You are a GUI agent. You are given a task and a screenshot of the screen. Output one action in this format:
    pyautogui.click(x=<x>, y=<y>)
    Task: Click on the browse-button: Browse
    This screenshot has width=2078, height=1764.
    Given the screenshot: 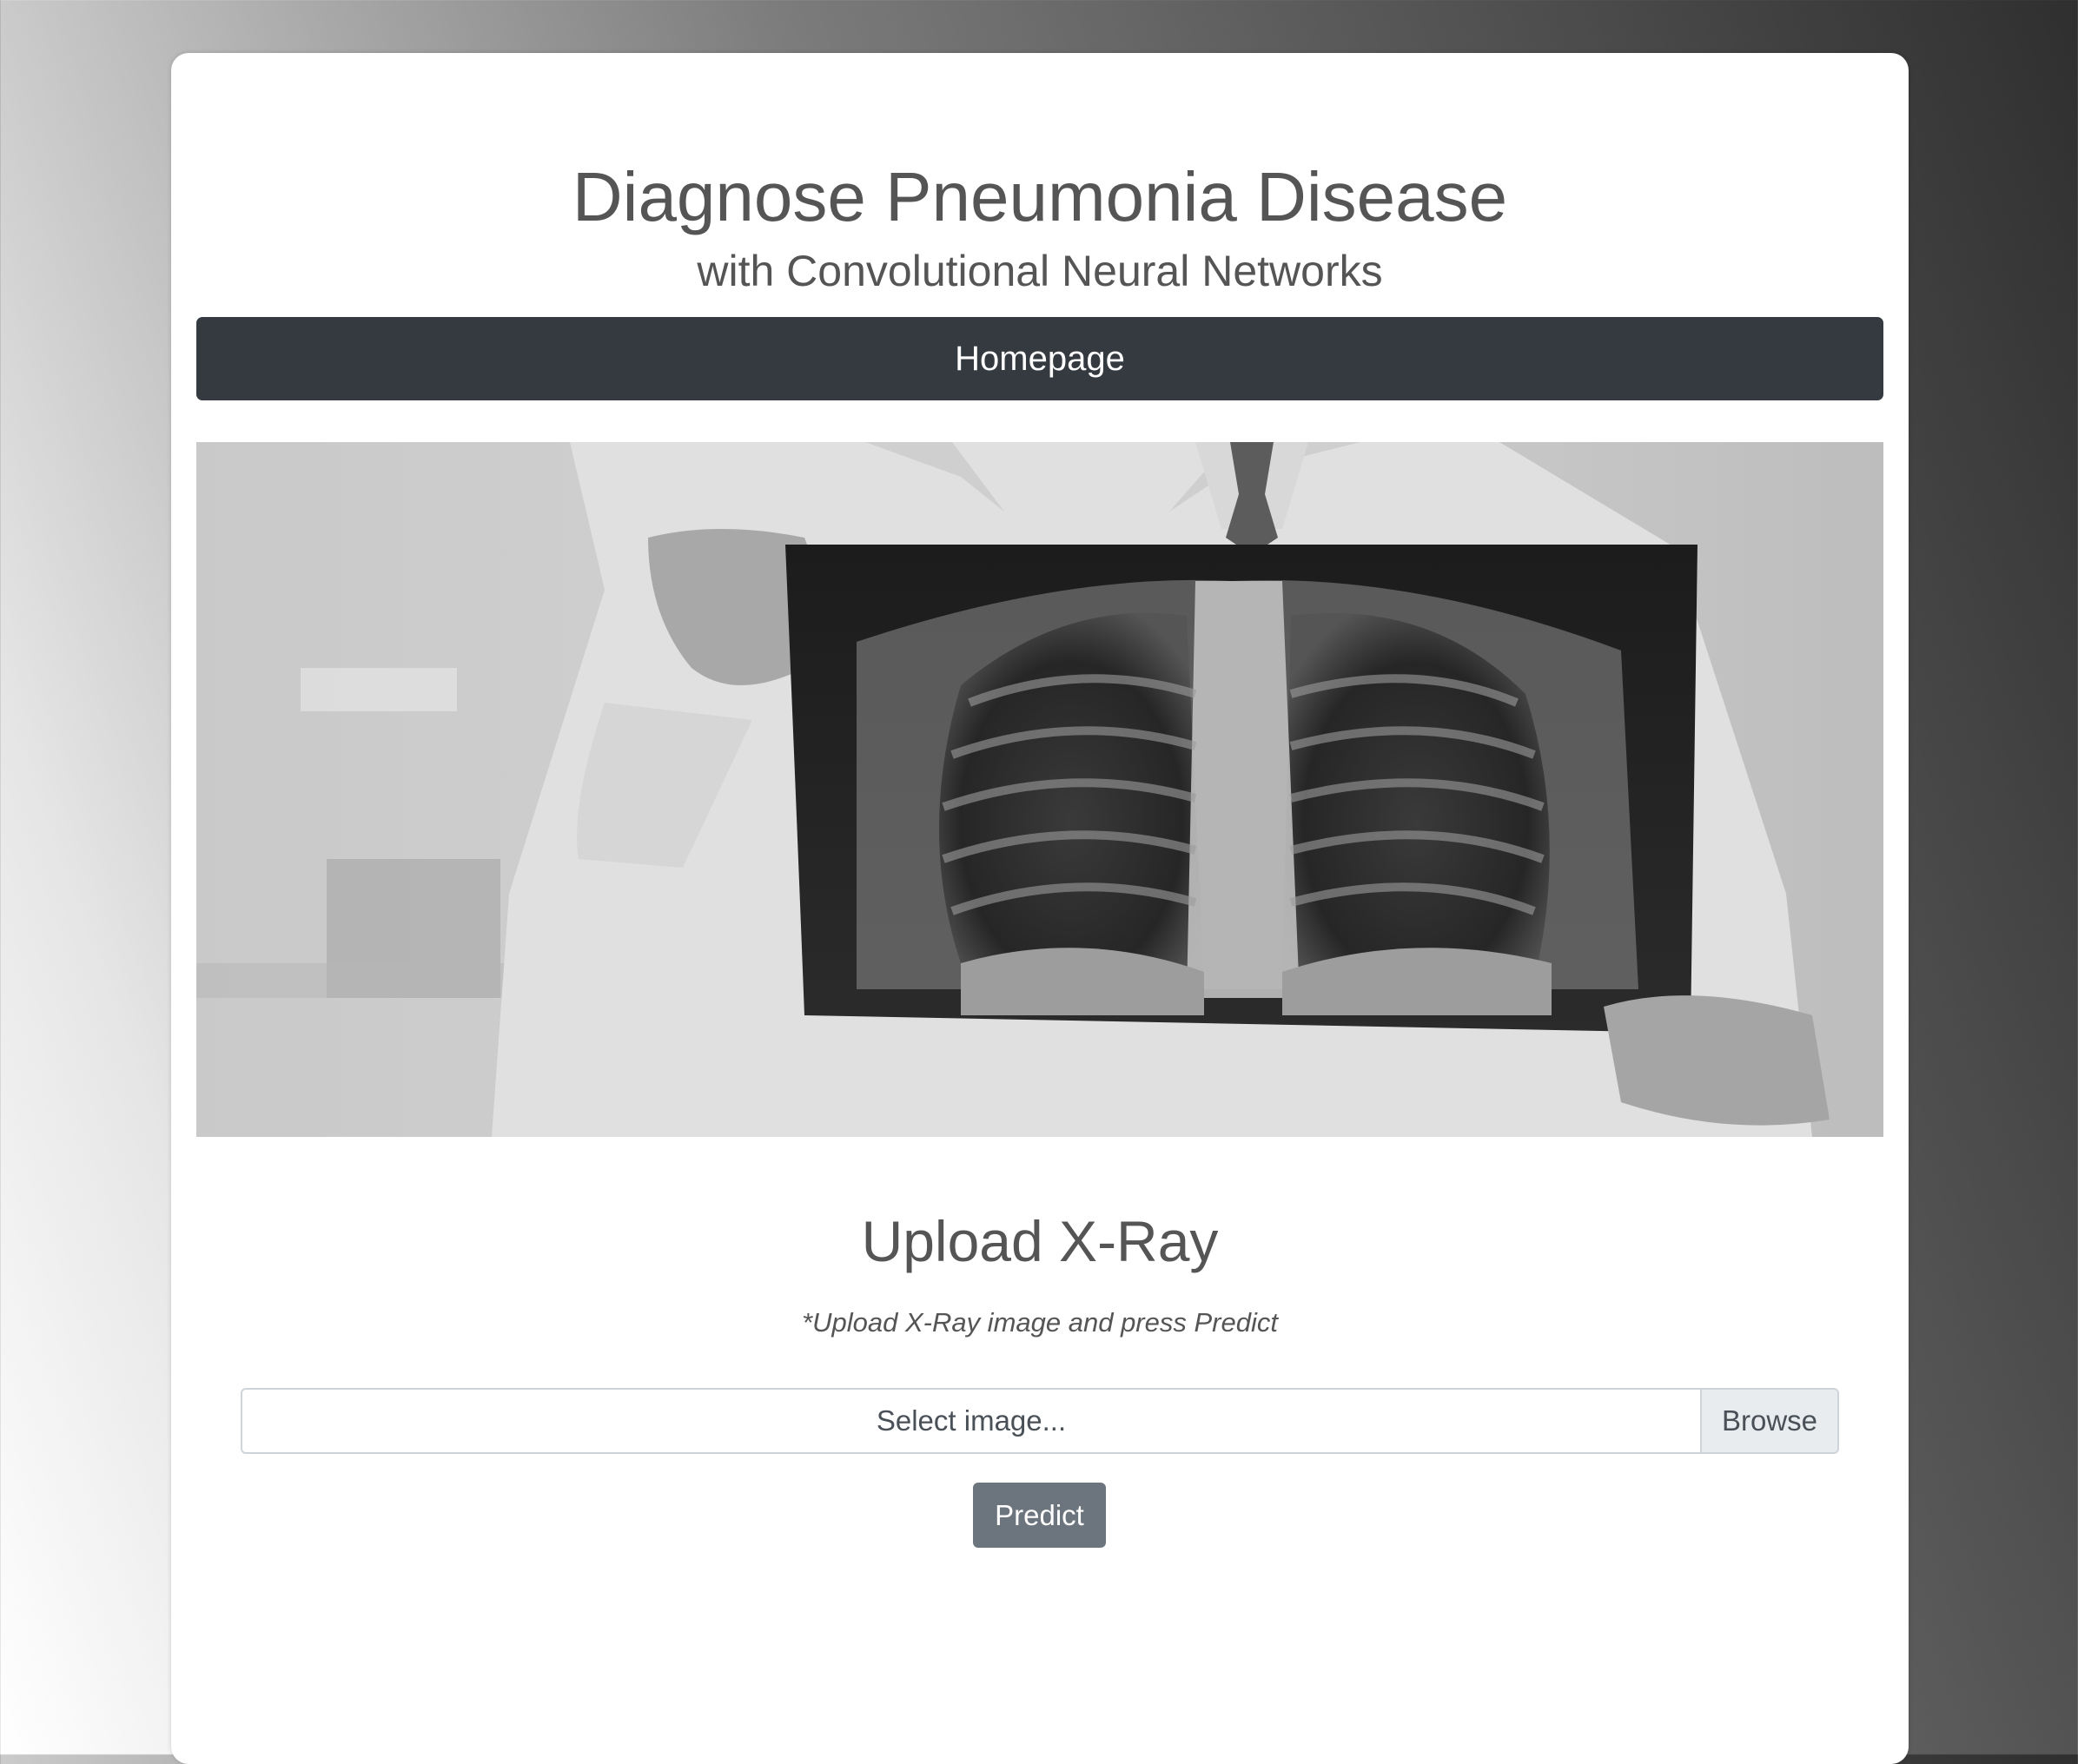 What is the action you would take?
    pyautogui.click(x=1768, y=1421)
    